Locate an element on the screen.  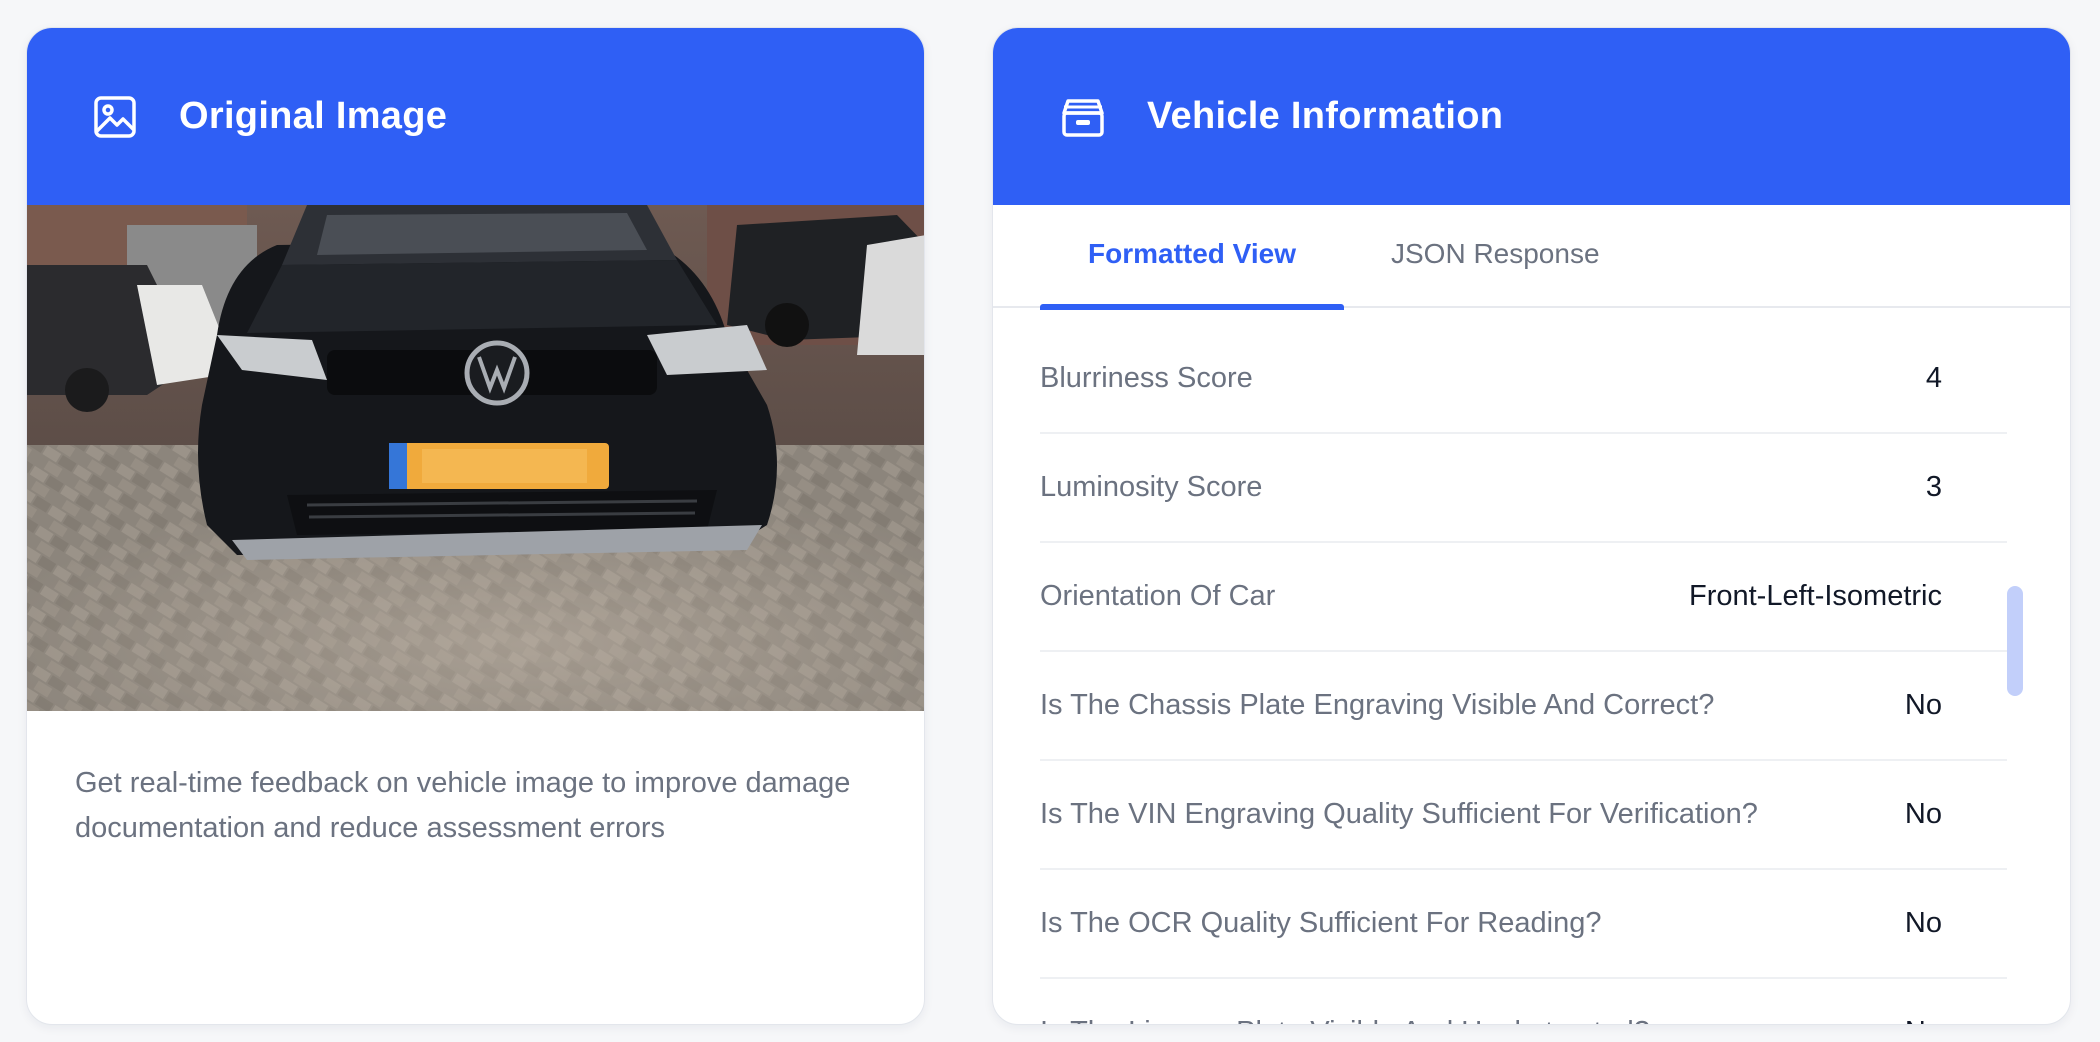
tab-formatted-view: Formatted View is located at coordinates (1192, 257).